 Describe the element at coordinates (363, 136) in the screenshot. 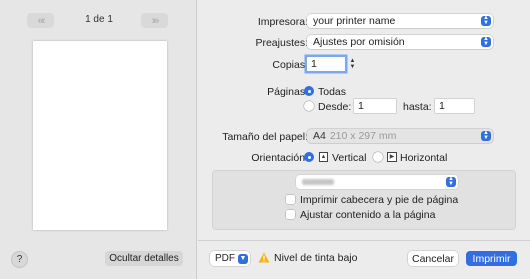

I see `paper-size-dims: 210 x 297 mm` at that location.